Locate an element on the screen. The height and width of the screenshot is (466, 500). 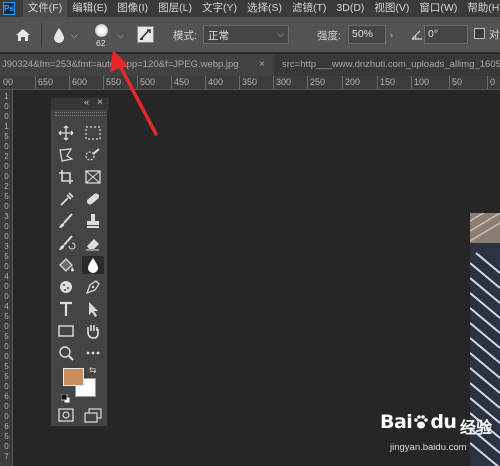
strength-label: 强度: is located at coordinates (329, 36).